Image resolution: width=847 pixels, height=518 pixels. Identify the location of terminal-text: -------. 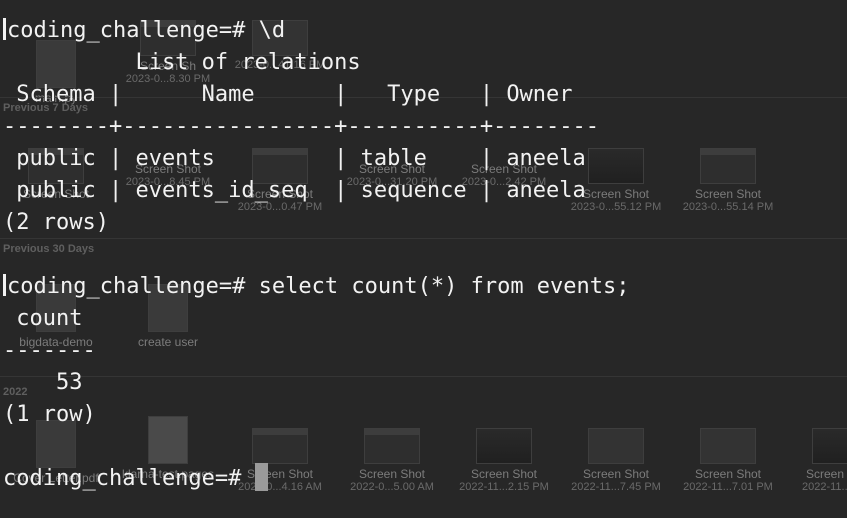
(49, 350).